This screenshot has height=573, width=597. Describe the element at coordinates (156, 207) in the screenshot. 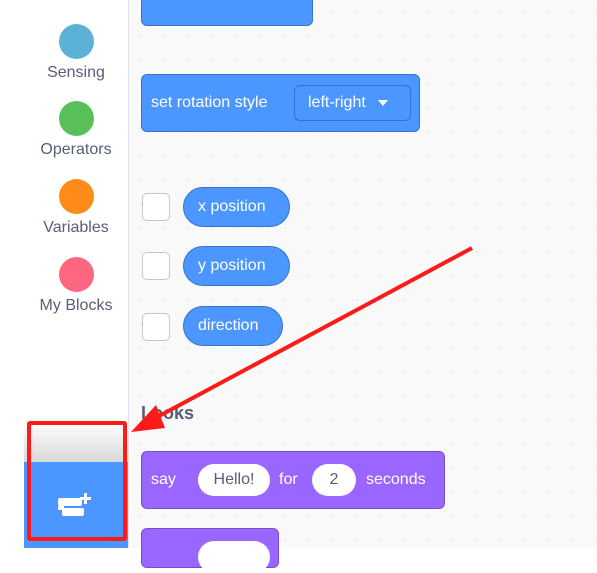

I see `x-position-checkbox` at that location.